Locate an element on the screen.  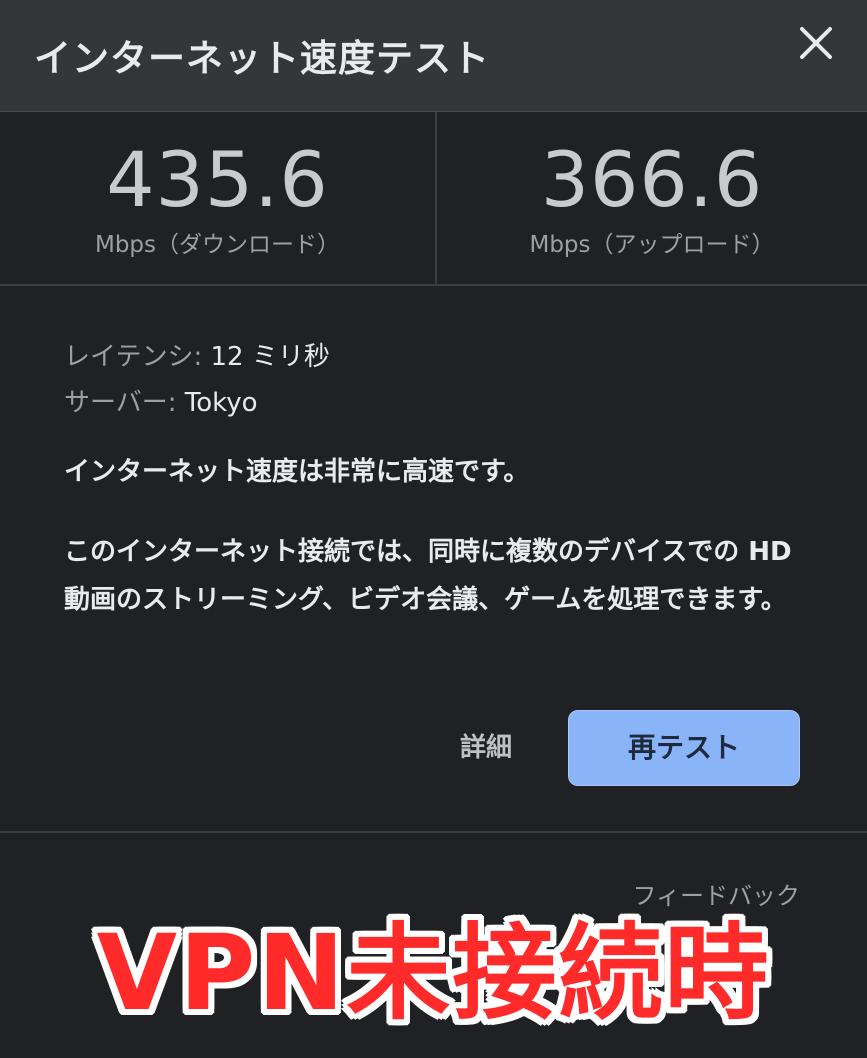
retest-button: 再テスト is located at coordinates (684, 748).